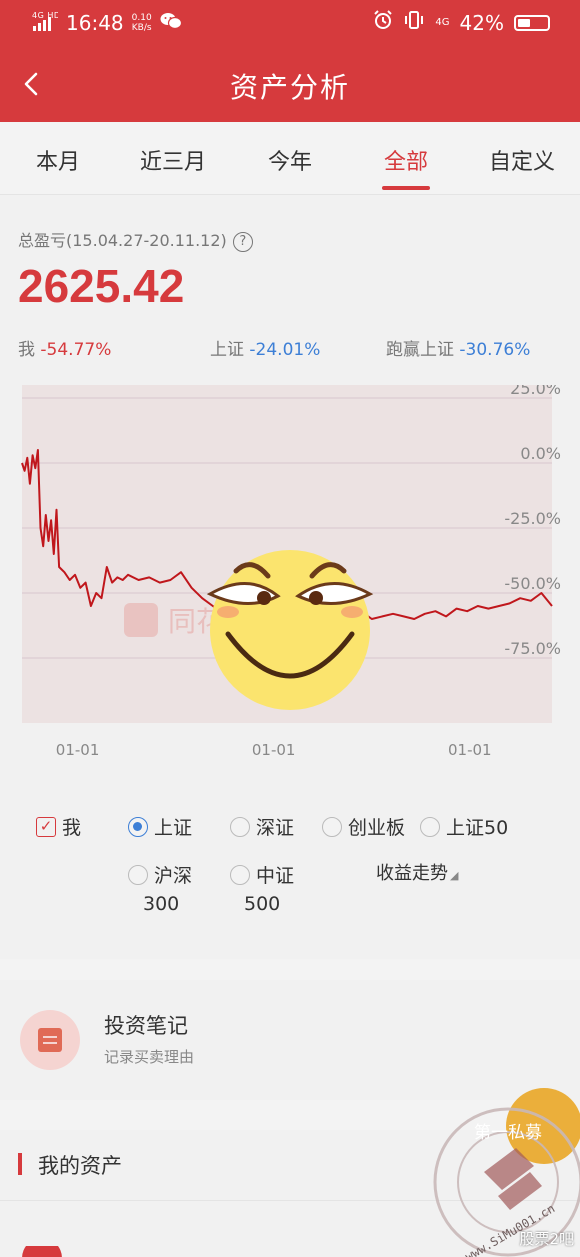  What do you see at coordinates (414, 22) in the screenshot?
I see `vibrate-icon` at bounding box center [414, 22].